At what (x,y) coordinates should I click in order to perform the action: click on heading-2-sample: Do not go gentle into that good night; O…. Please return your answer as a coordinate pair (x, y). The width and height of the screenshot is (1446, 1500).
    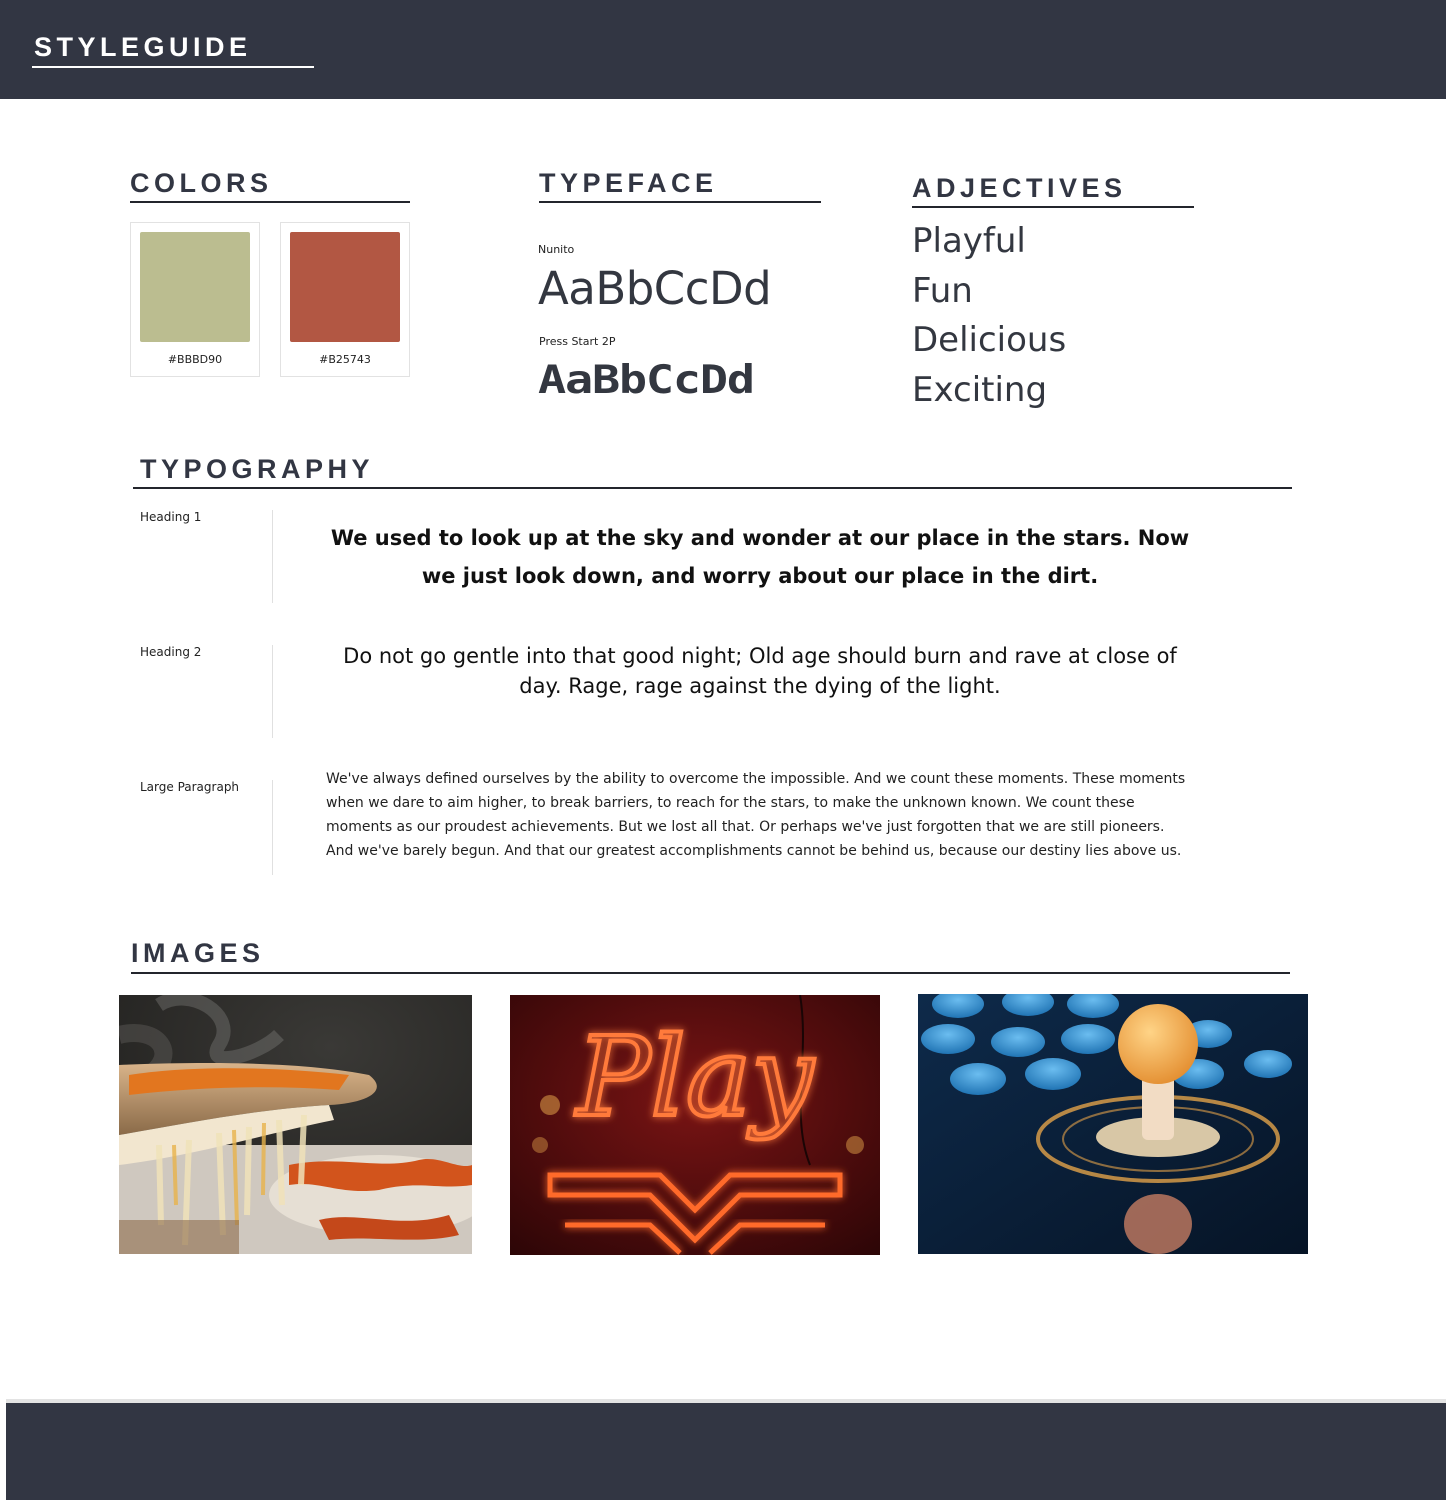
    Looking at the image, I should click on (760, 671).